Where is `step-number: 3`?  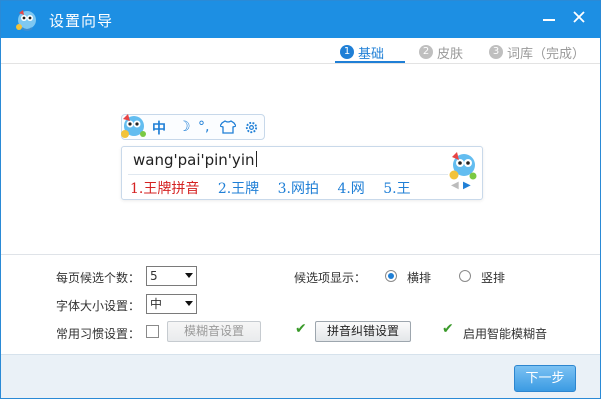
step-number: 3 is located at coordinates (496, 52).